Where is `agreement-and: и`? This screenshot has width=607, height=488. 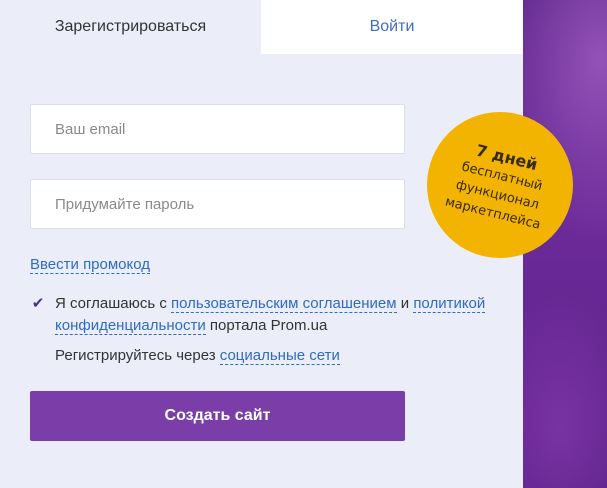
agreement-and: и is located at coordinates (405, 303).